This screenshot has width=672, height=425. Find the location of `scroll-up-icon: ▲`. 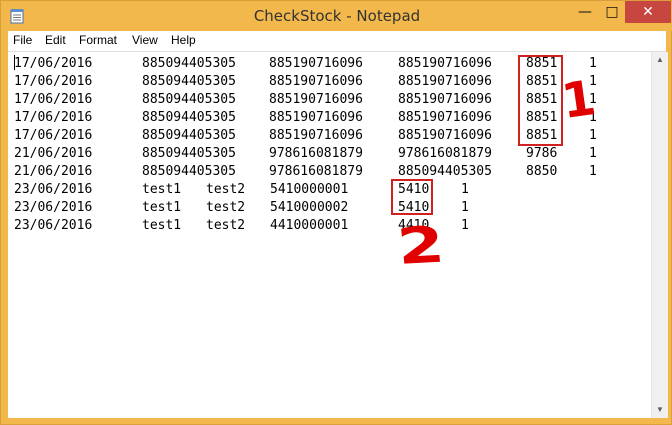

scroll-up-icon: ▲ is located at coordinates (660, 60).